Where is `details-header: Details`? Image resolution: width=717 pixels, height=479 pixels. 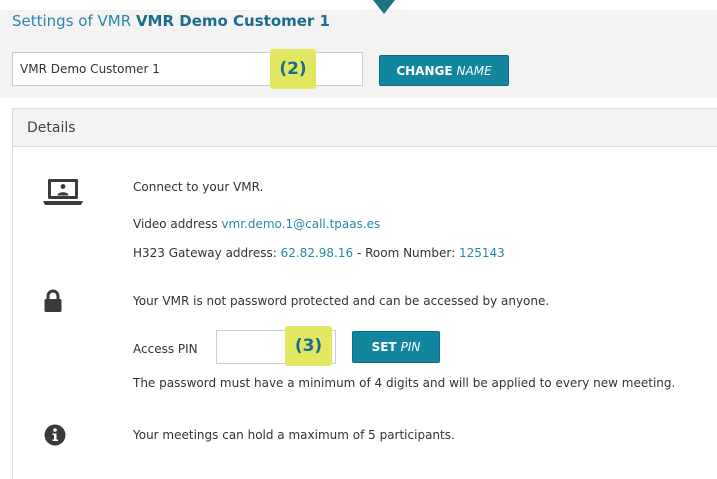 details-header: Details is located at coordinates (365, 128).